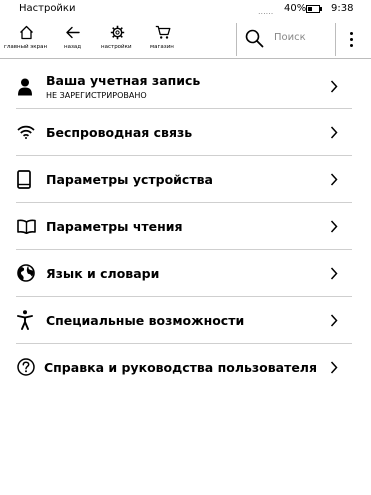 The image size is (371, 495). I want to click on settings-item-device: Параметры устройства, so click(184, 179).